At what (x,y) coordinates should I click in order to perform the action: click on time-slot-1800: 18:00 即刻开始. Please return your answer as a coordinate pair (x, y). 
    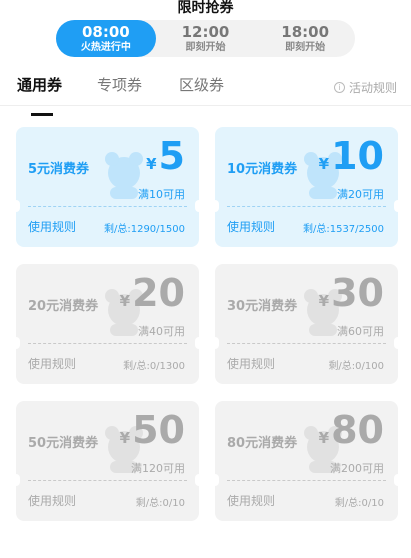
    Looking at the image, I should click on (305, 38).